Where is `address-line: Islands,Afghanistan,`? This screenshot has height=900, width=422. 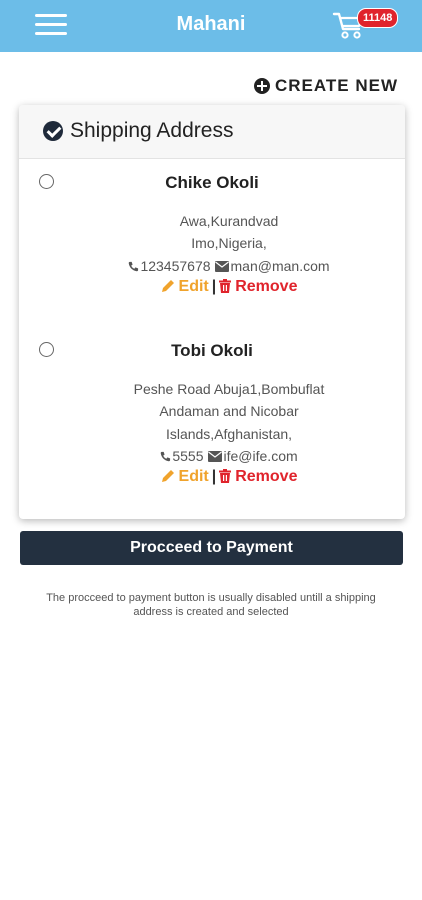 address-line: Islands,Afghanistan, is located at coordinates (229, 434).